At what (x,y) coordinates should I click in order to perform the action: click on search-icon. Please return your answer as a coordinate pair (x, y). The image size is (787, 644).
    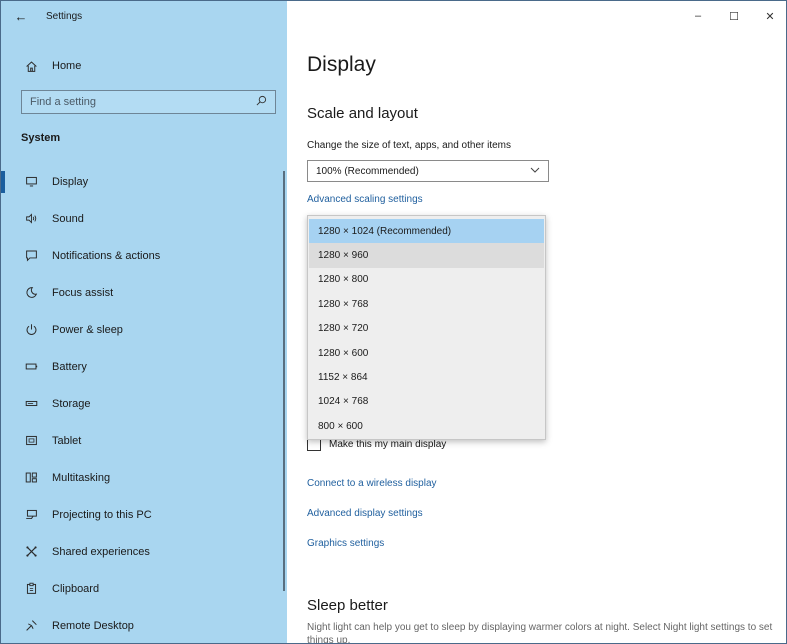
    Looking at the image, I should click on (261, 102).